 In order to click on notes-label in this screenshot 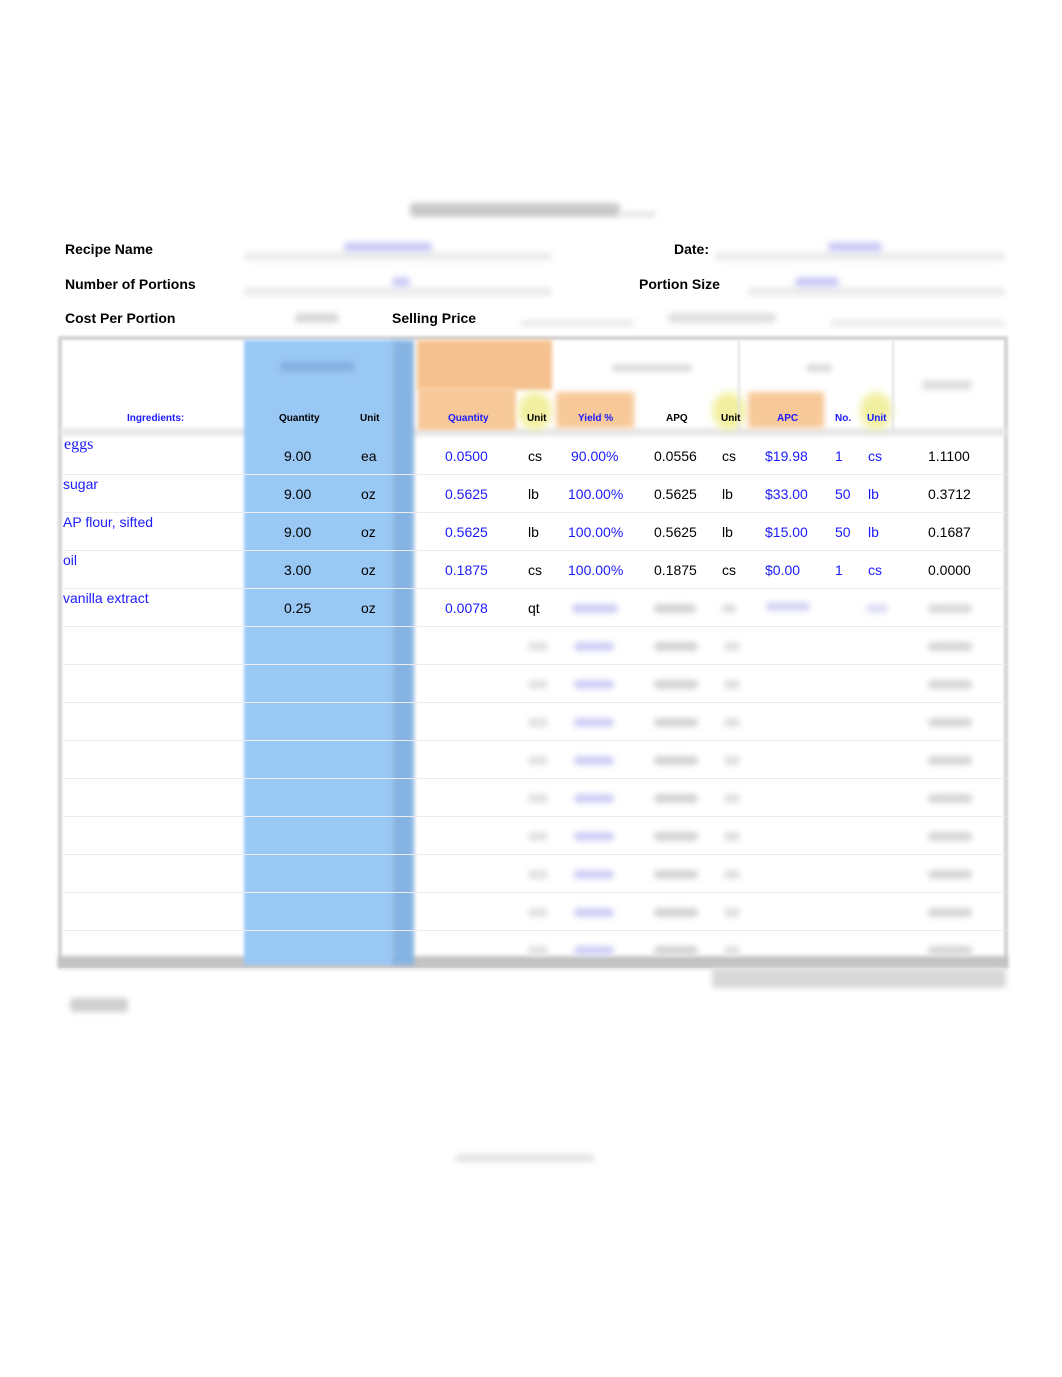, I will do `click(99, 1005)`.